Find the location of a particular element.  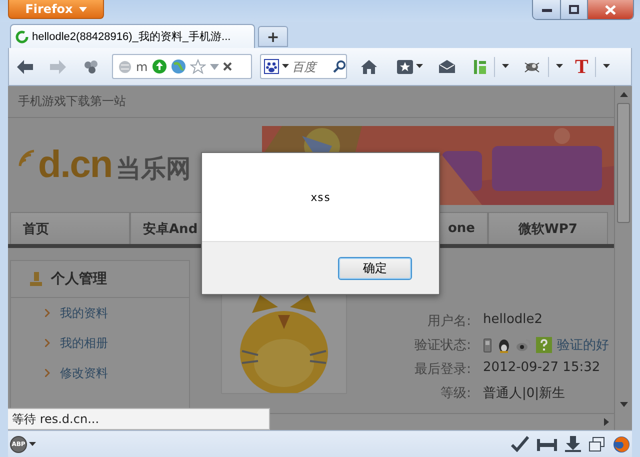

sidebar-link: 修改资料 is located at coordinates (84, 373).